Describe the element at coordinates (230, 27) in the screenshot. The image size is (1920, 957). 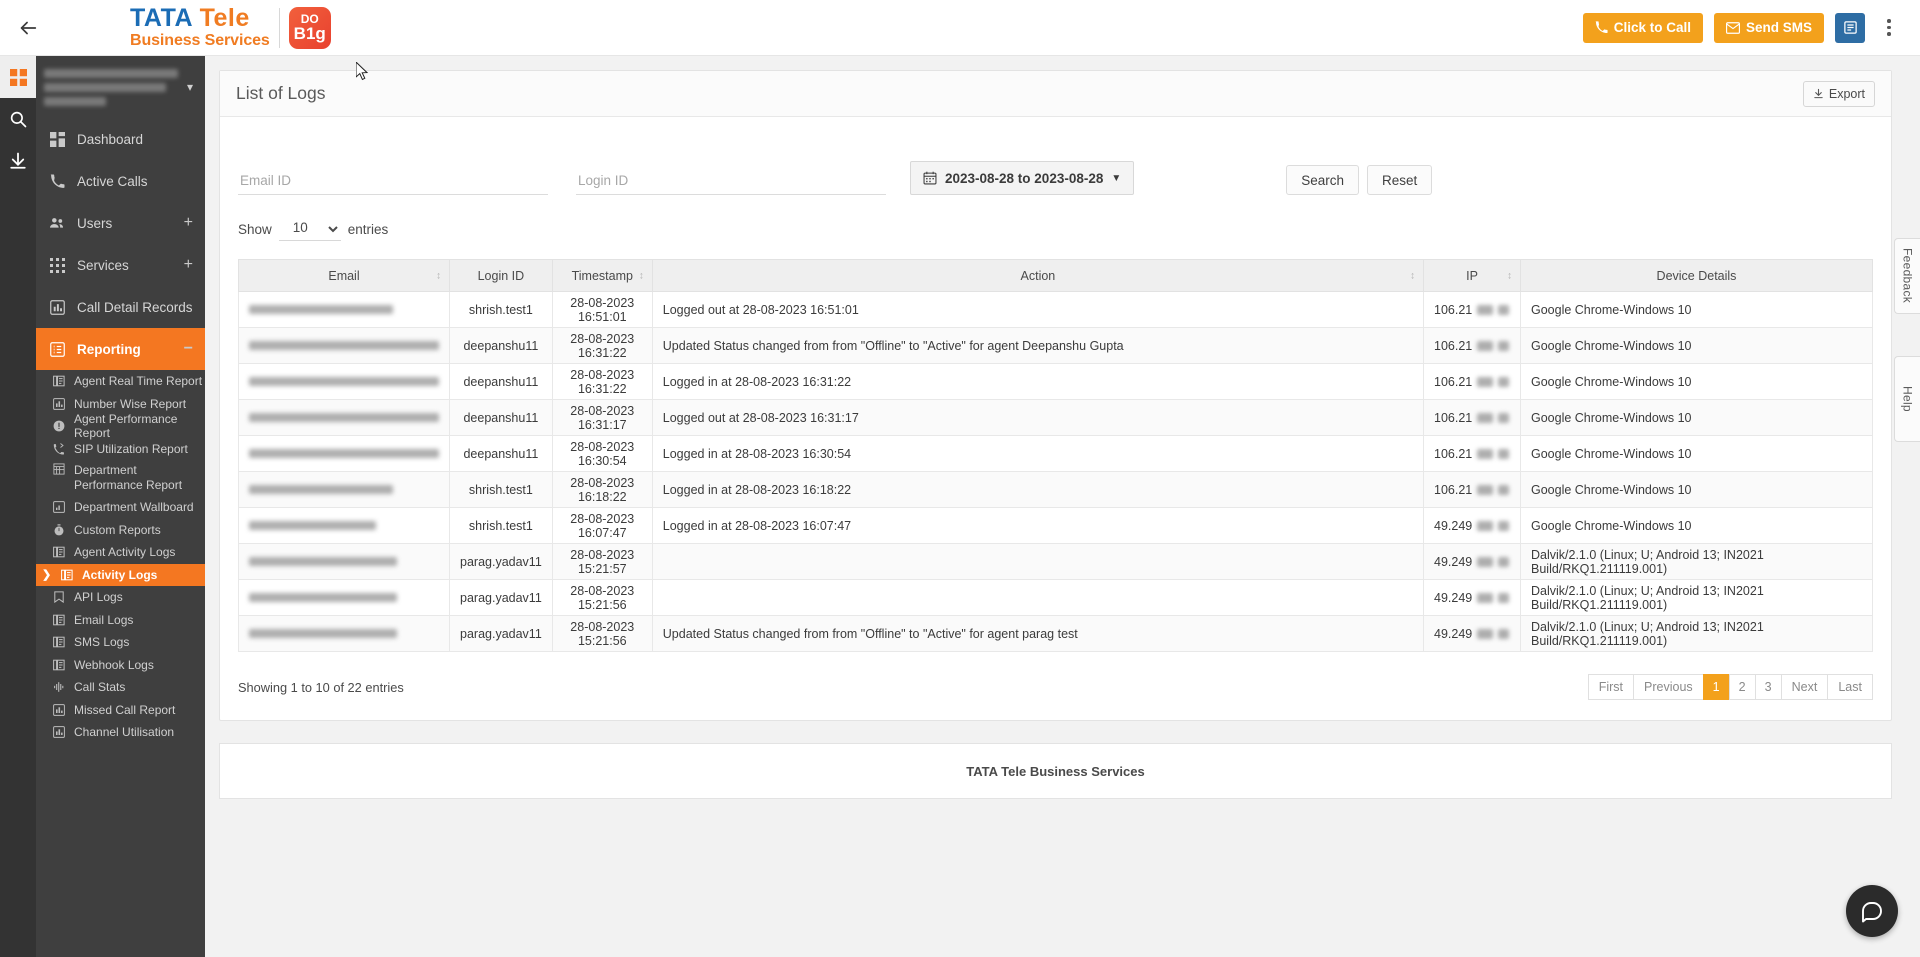
I see `brand-logo: TATA Tele Business Services DO B1g` at that location.